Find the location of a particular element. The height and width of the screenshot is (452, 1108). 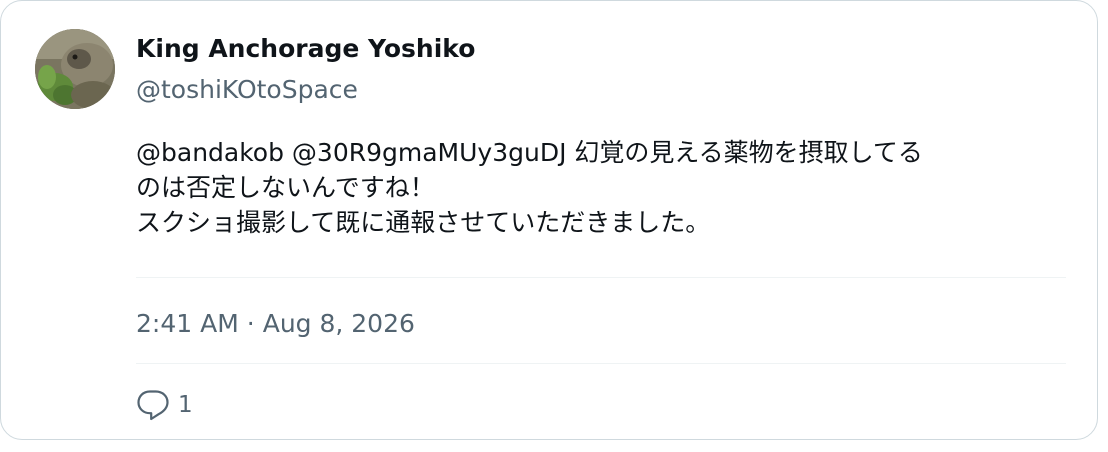

reply-icon is located at coordinates (157, 405).